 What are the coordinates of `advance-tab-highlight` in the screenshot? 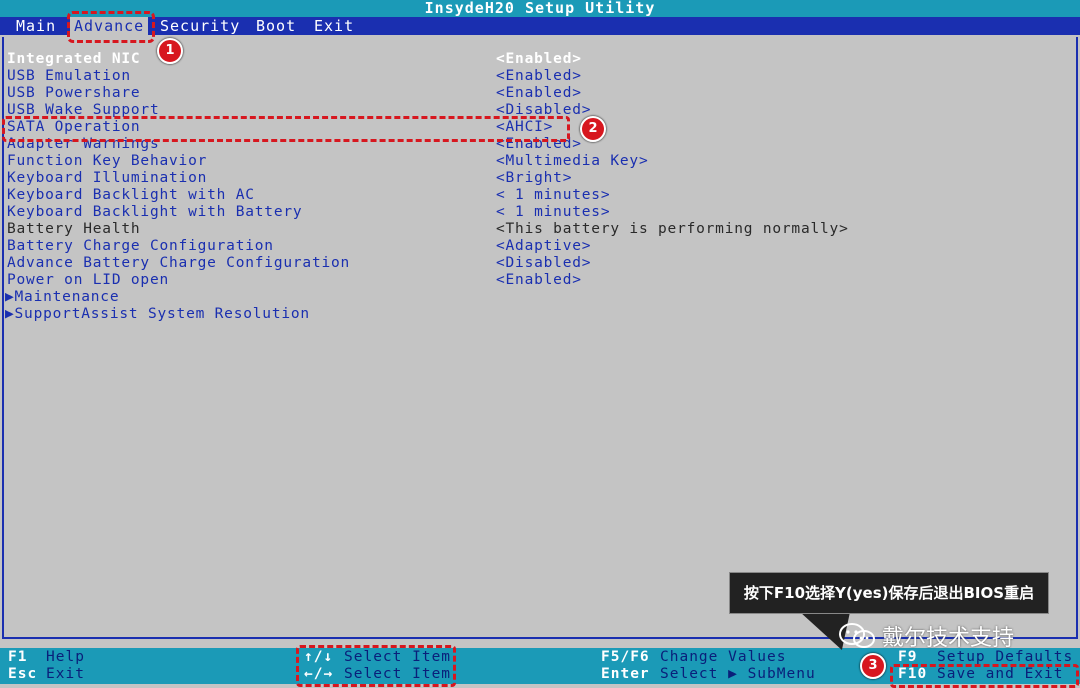 It's located at (111, 27).